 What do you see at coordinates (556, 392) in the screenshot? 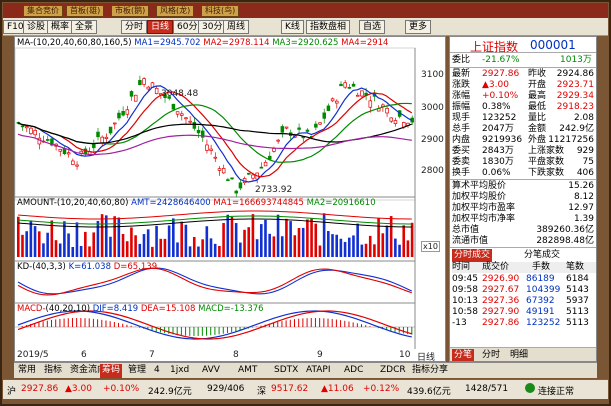
I see `connection-status: 连接正常` at bounding box center [556, 392].